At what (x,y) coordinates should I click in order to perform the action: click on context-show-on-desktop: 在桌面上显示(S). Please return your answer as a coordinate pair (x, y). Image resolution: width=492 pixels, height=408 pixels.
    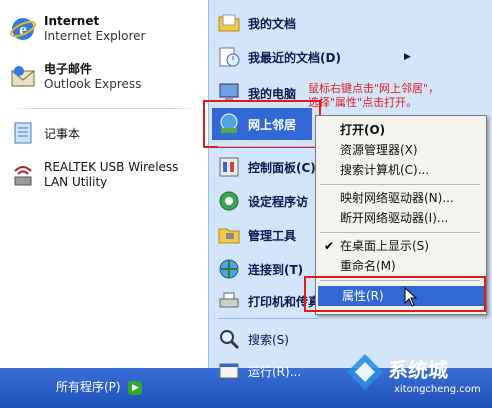
    Looking at the image, I should click on (401, 246).